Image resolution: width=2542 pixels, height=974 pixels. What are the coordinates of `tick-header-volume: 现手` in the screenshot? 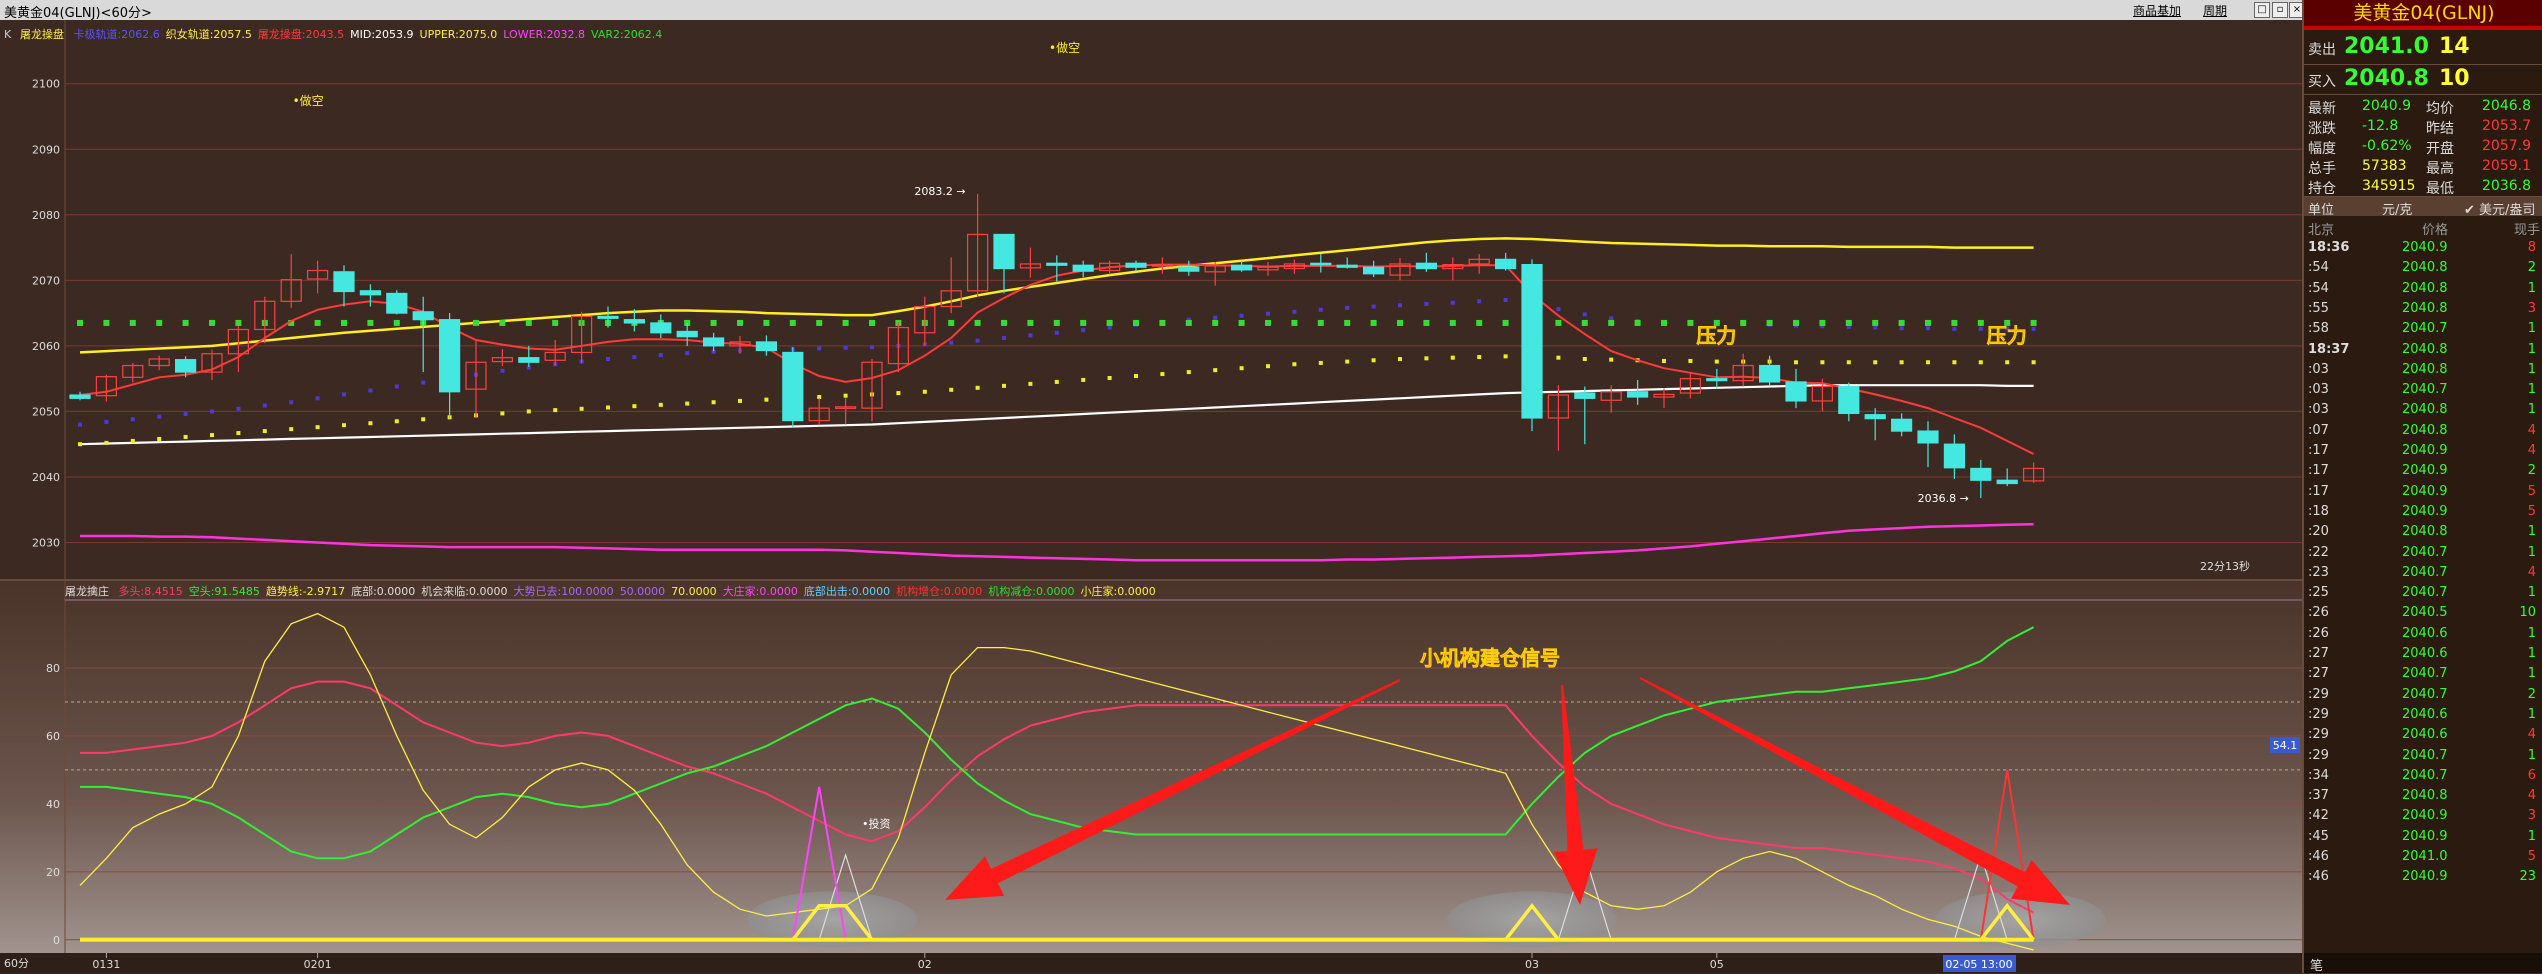 It's located at (2526, 230).